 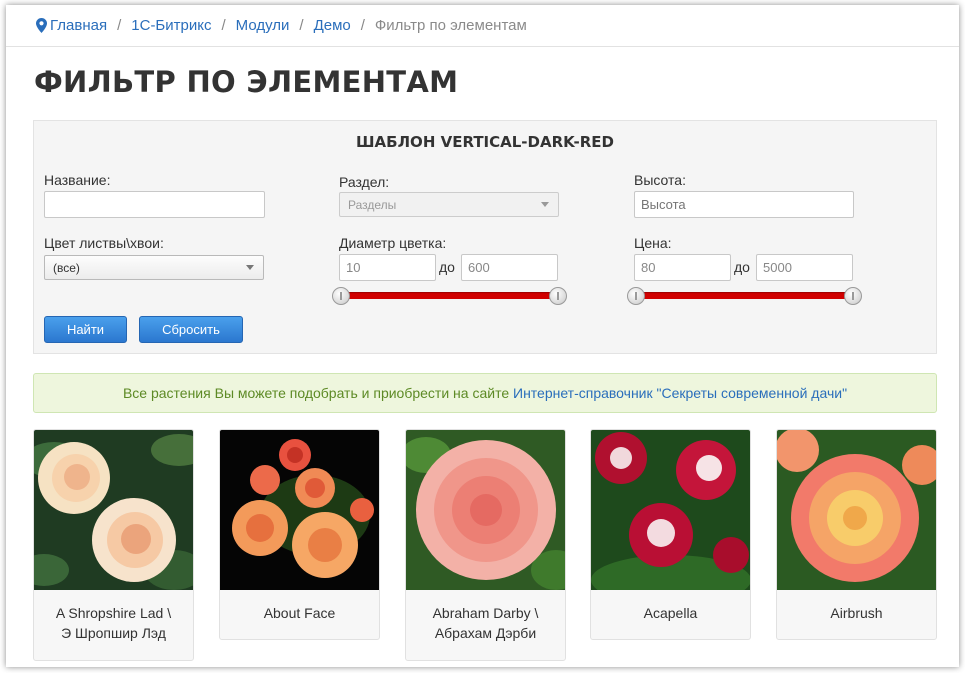 I want to click on product-card: About Face, so click(x=299, y=534).